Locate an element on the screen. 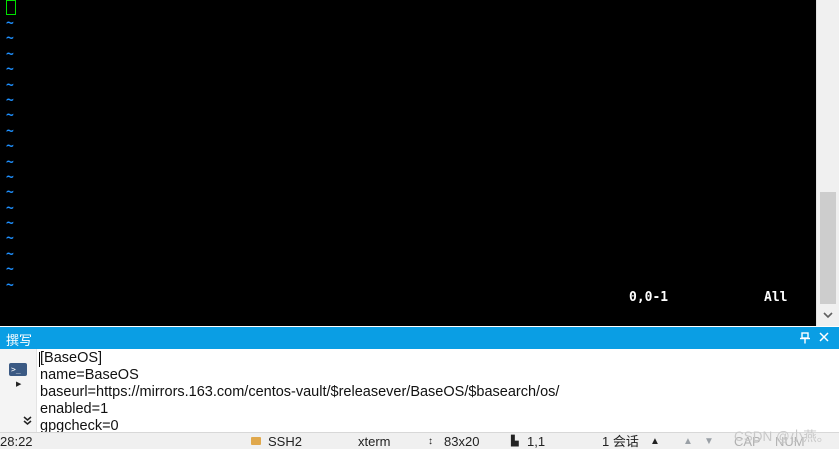 This screenshot has width=839, height=449. lock-icon is located at coordinates (256, 441).